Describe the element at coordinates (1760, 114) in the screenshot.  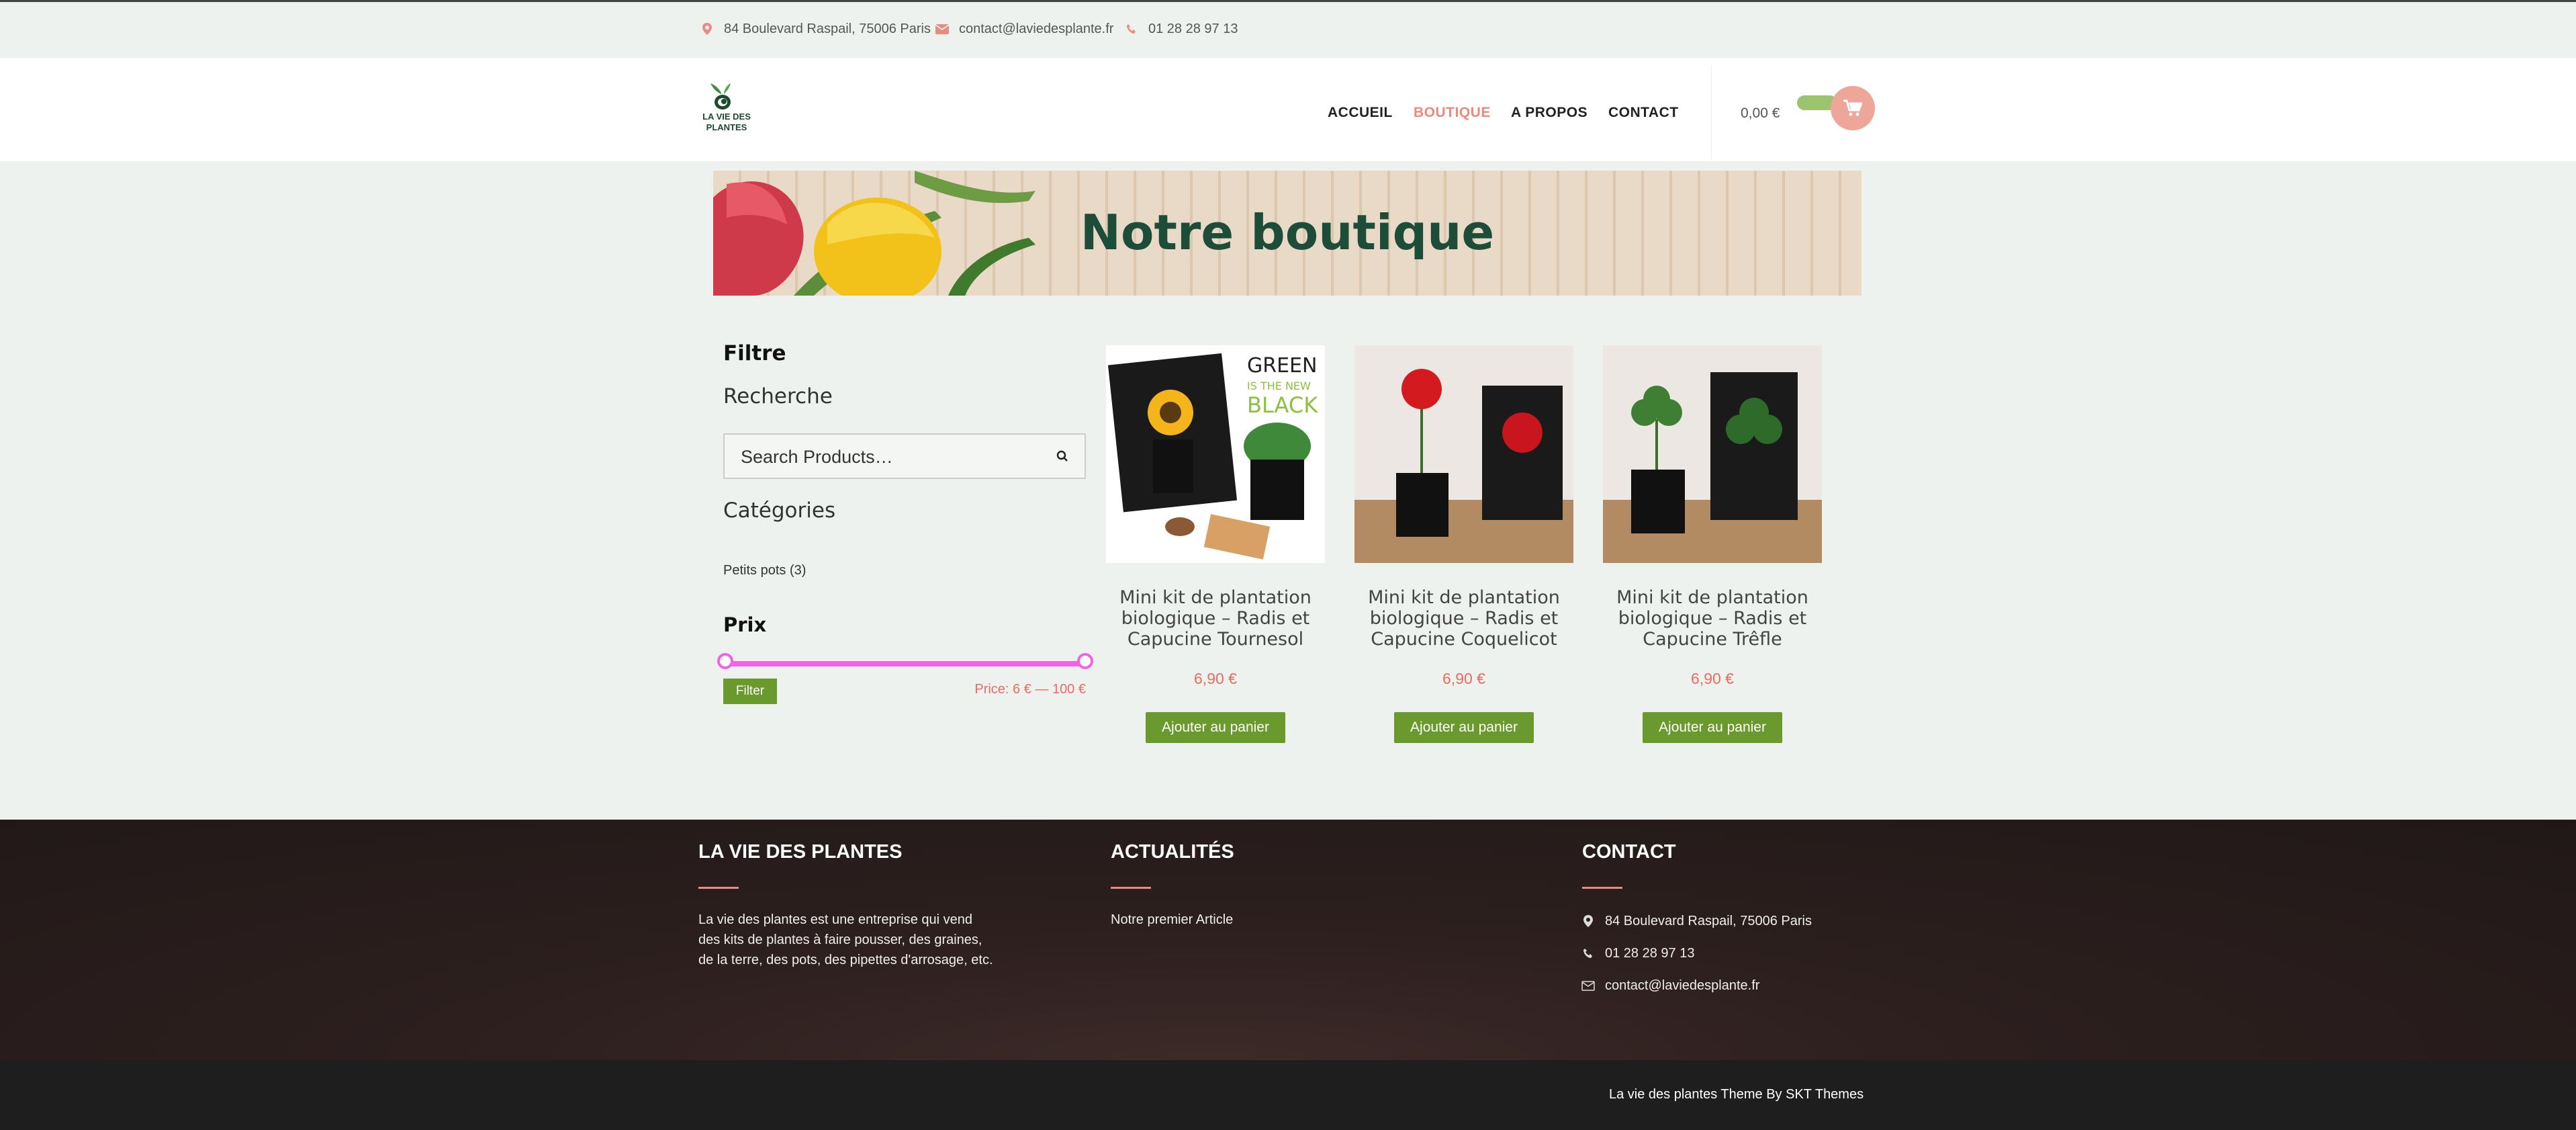
I see `cart-total: 0,00 €` at that location.